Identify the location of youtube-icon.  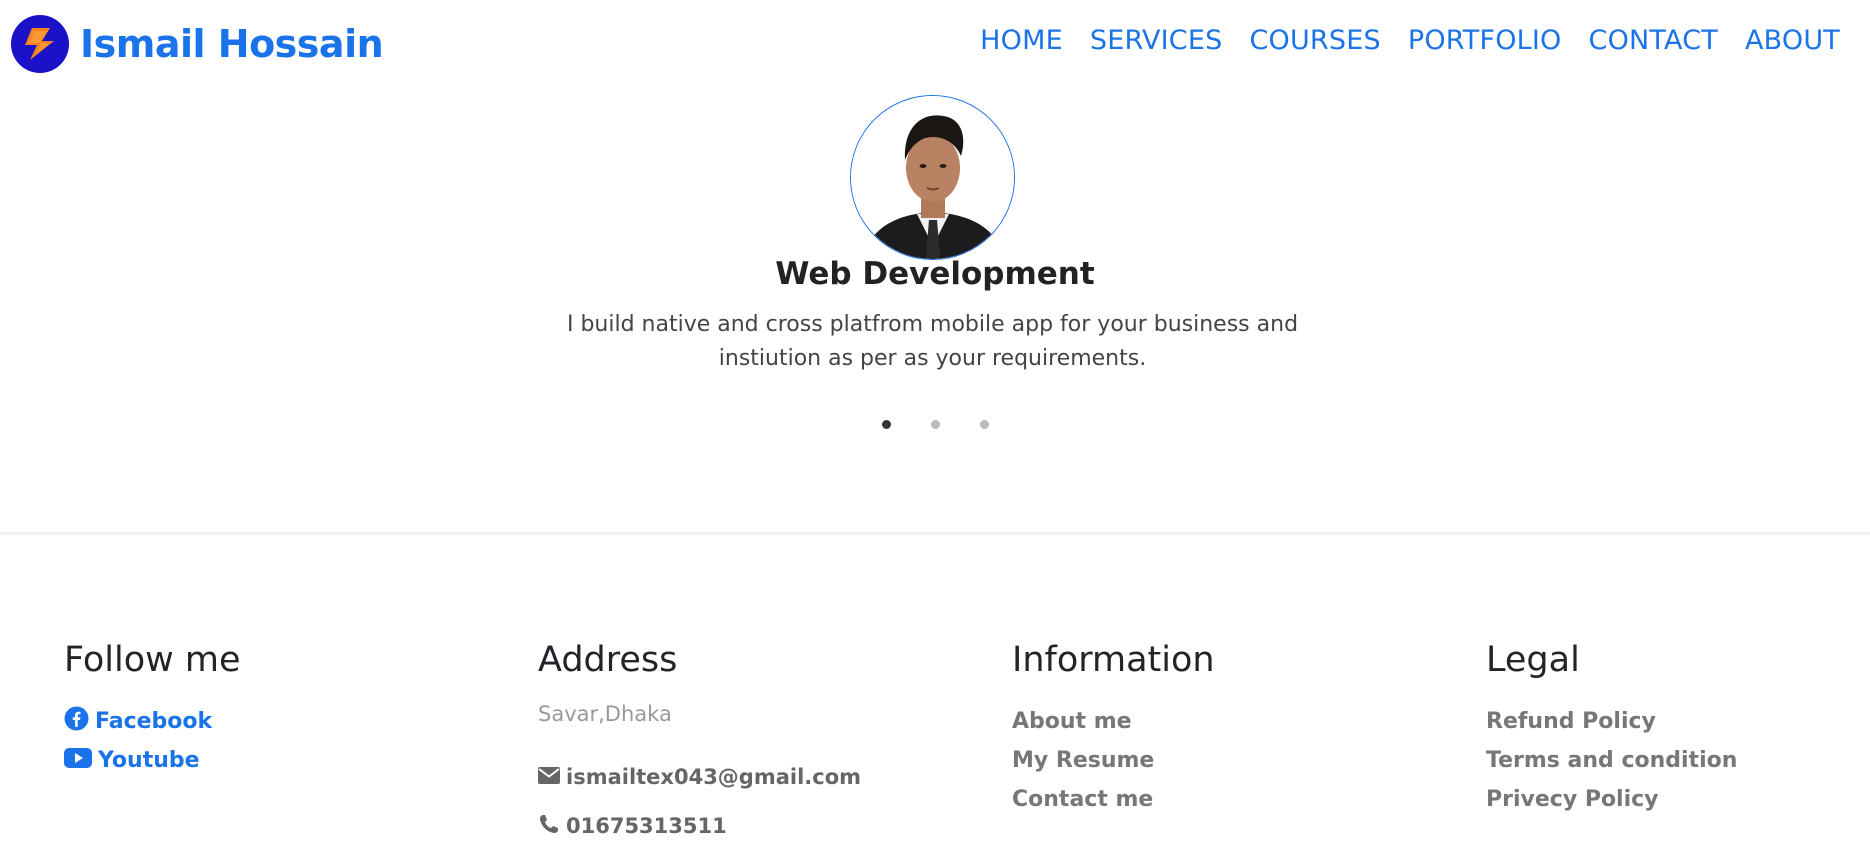
(81, 760).